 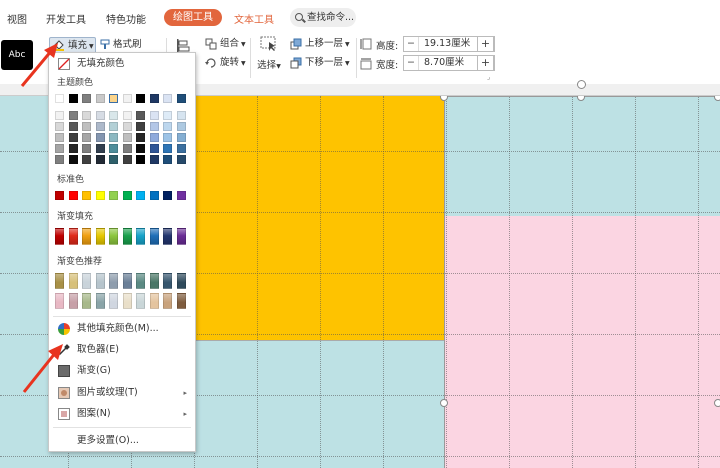 I want to click on select-button: 选择▼, so click(x=269, y=55).